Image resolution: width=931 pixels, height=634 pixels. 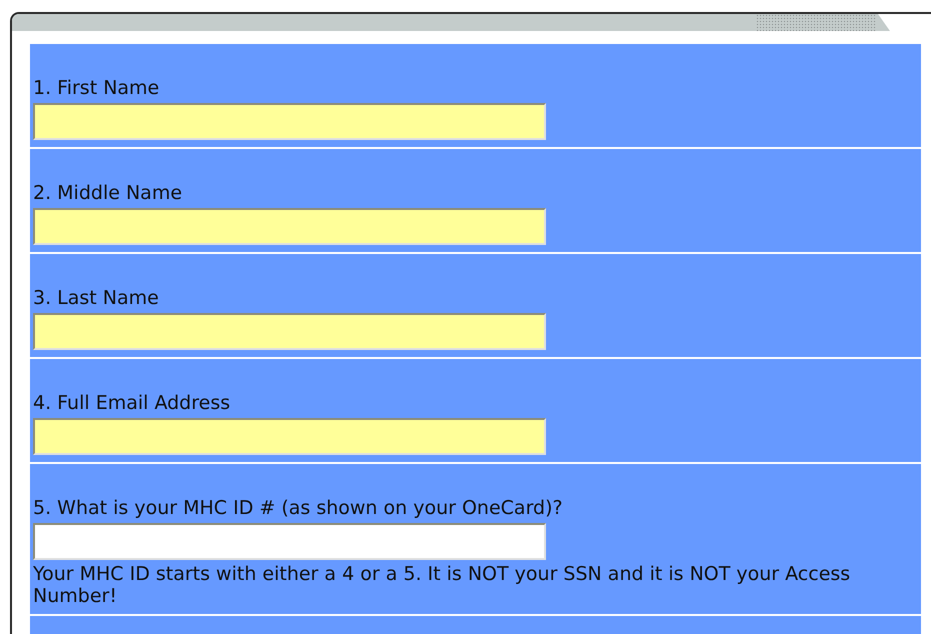 I want to click on field-label: 3. Last Name, so click(x=96, y=298).